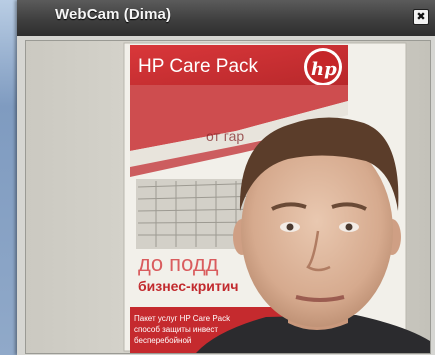 The height and width of the screenshot is (355, 435). Describe the element at coordinates (226, 18) in the screenshot. I see `window-titlebar: WebCam (Dima) ✖` at that location.